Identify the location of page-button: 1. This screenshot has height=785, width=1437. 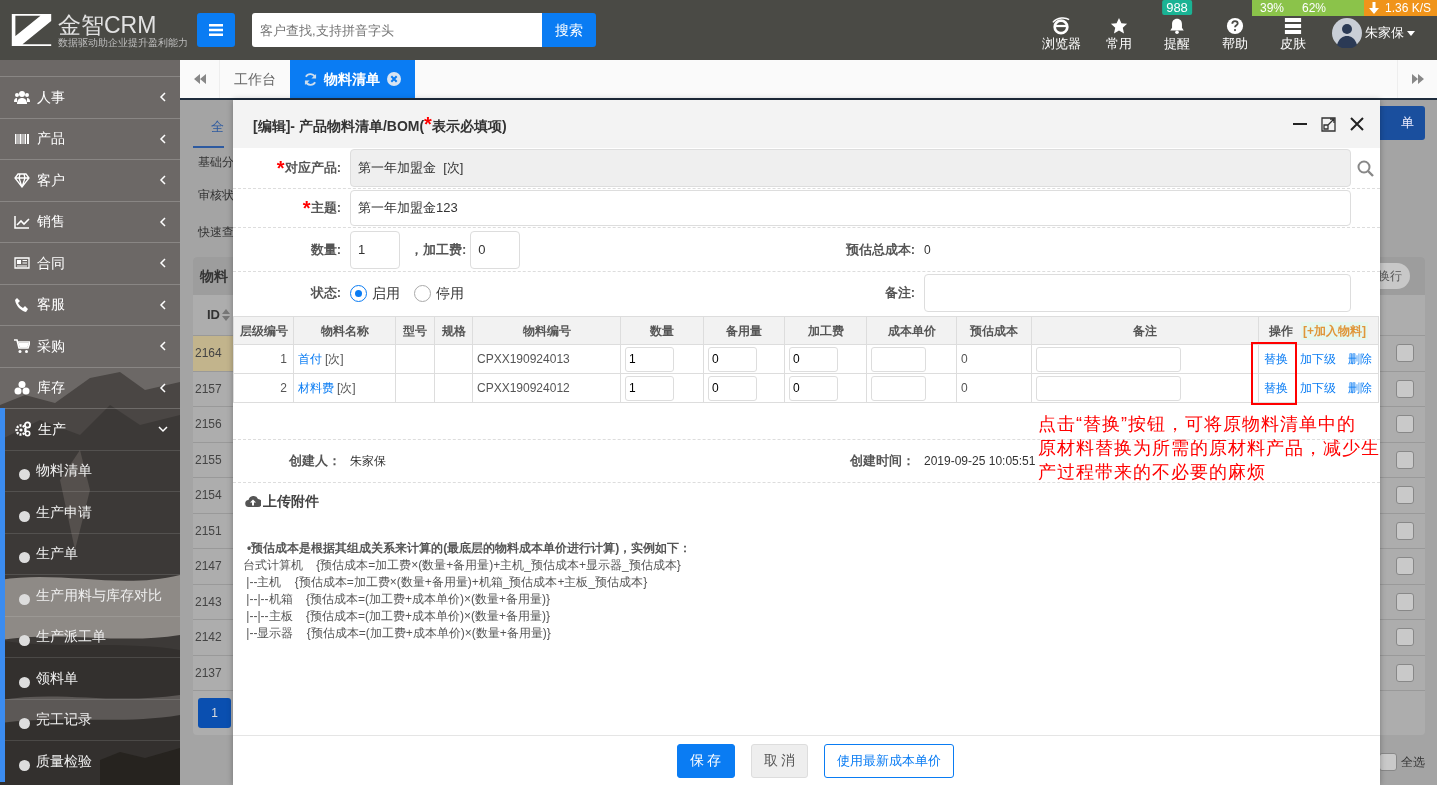
(214, 713).